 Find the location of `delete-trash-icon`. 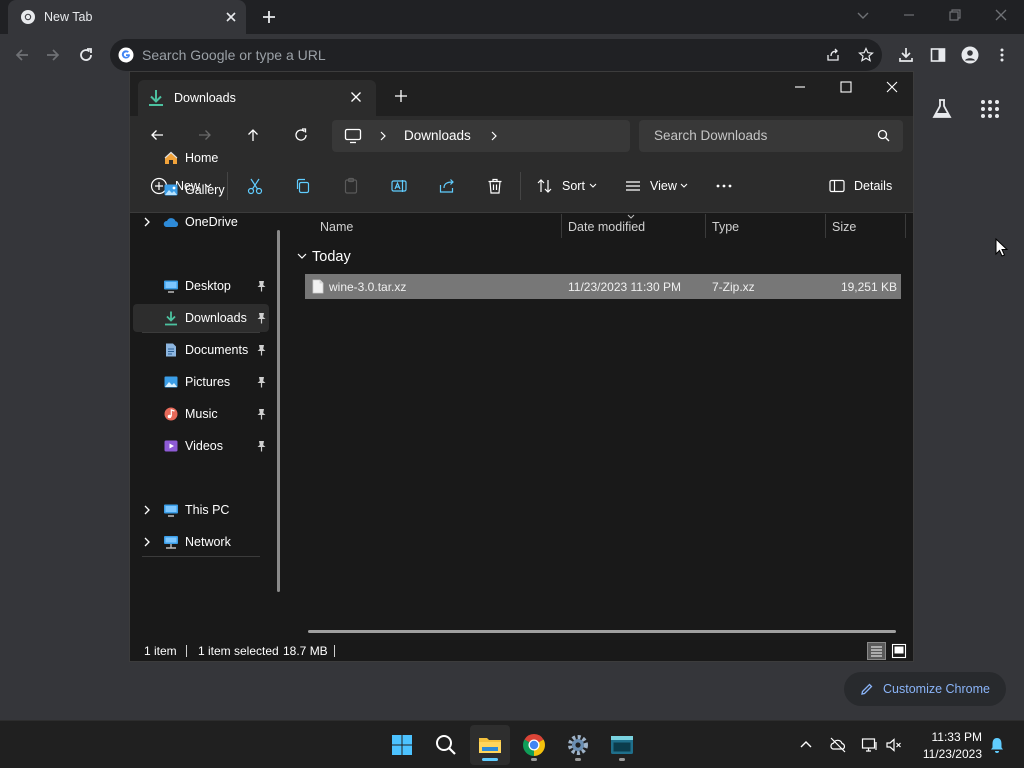

delete-trash-icon is located at coordinates (495, 186).